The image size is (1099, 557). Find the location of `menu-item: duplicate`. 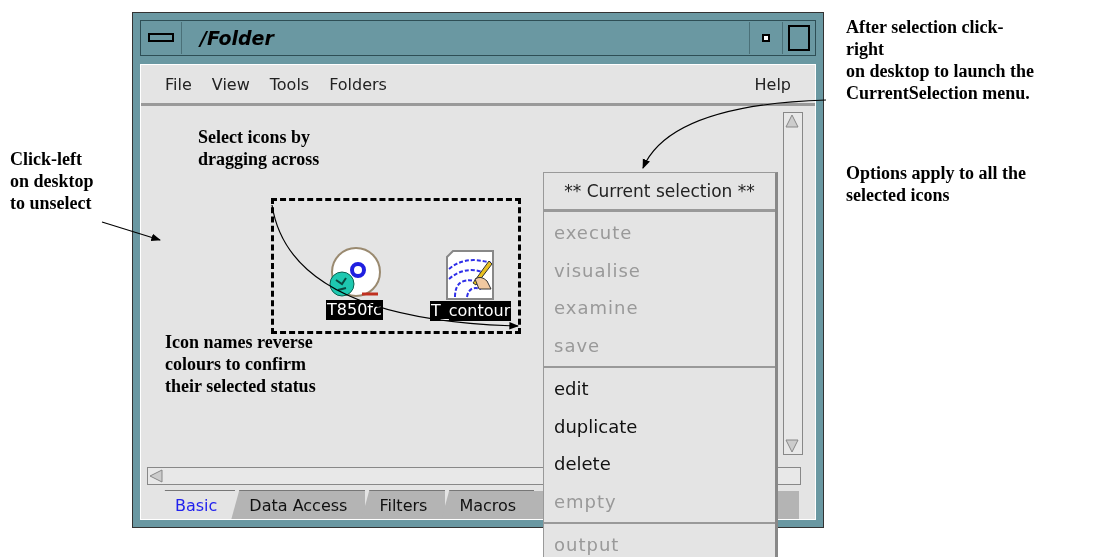

menu-item: duplicate is located at coordinates (659, 426).